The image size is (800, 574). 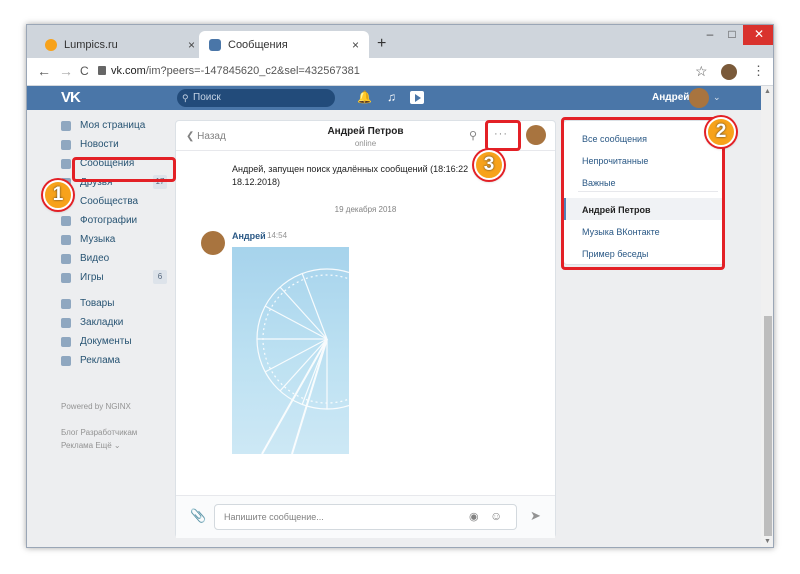 I want to click on sidebar-item-label: Игры, so click(x=92, y=277).